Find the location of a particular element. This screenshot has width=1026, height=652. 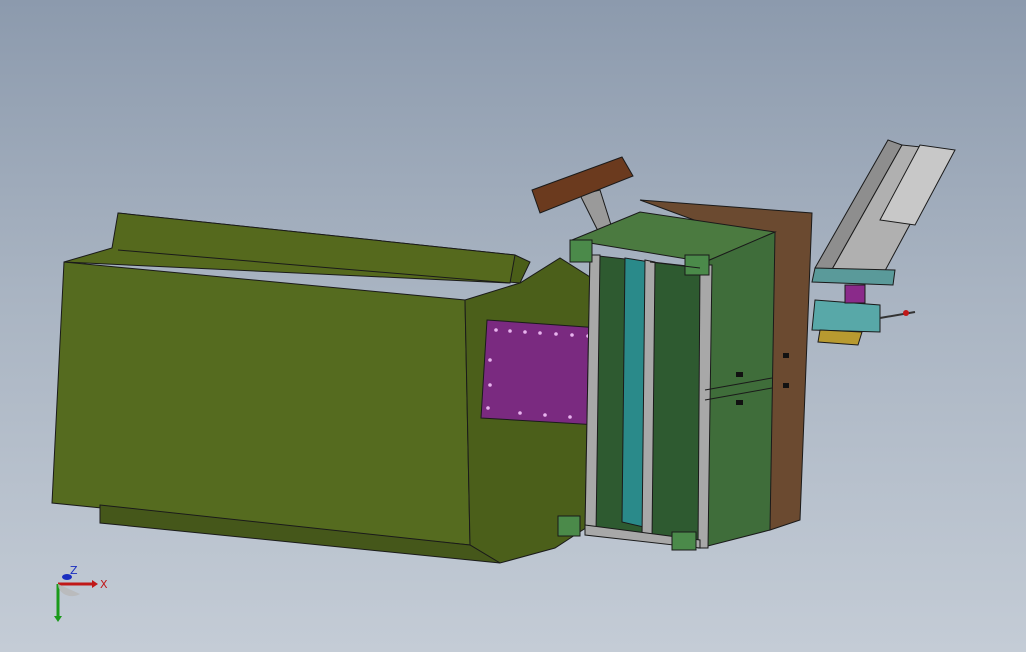

frame-cabinet is located at coordinates (685, 375).